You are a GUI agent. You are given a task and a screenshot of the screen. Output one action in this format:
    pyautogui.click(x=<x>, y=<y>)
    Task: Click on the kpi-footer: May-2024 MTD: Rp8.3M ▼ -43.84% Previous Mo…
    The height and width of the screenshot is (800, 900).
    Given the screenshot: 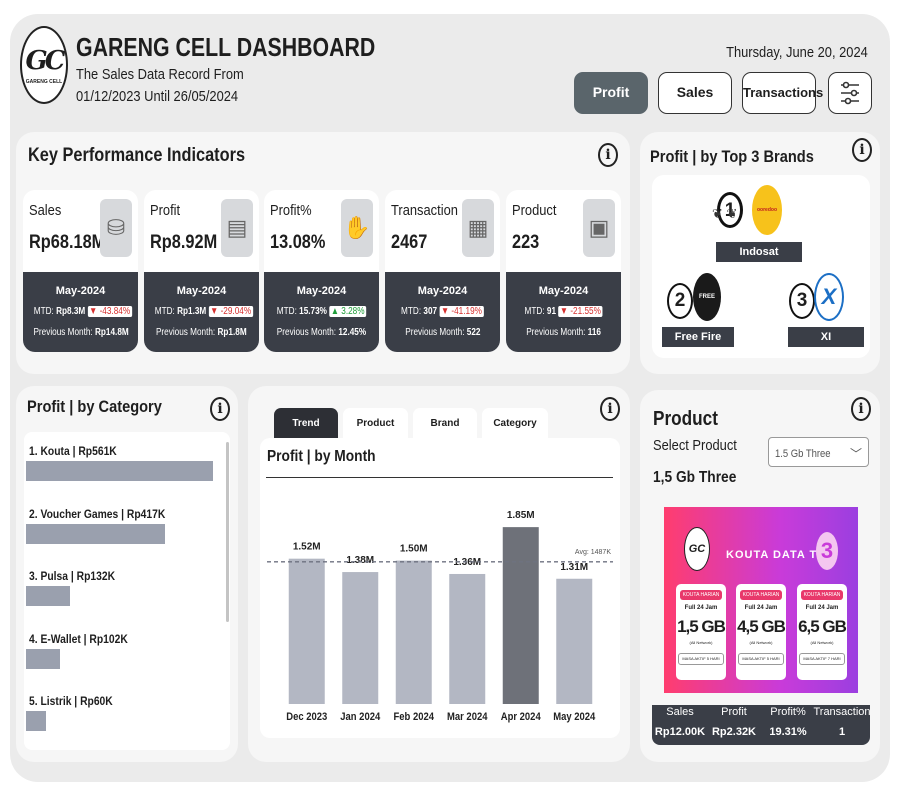 What is the action you would take?
    pyautogui.click(x=80, y=312)
    